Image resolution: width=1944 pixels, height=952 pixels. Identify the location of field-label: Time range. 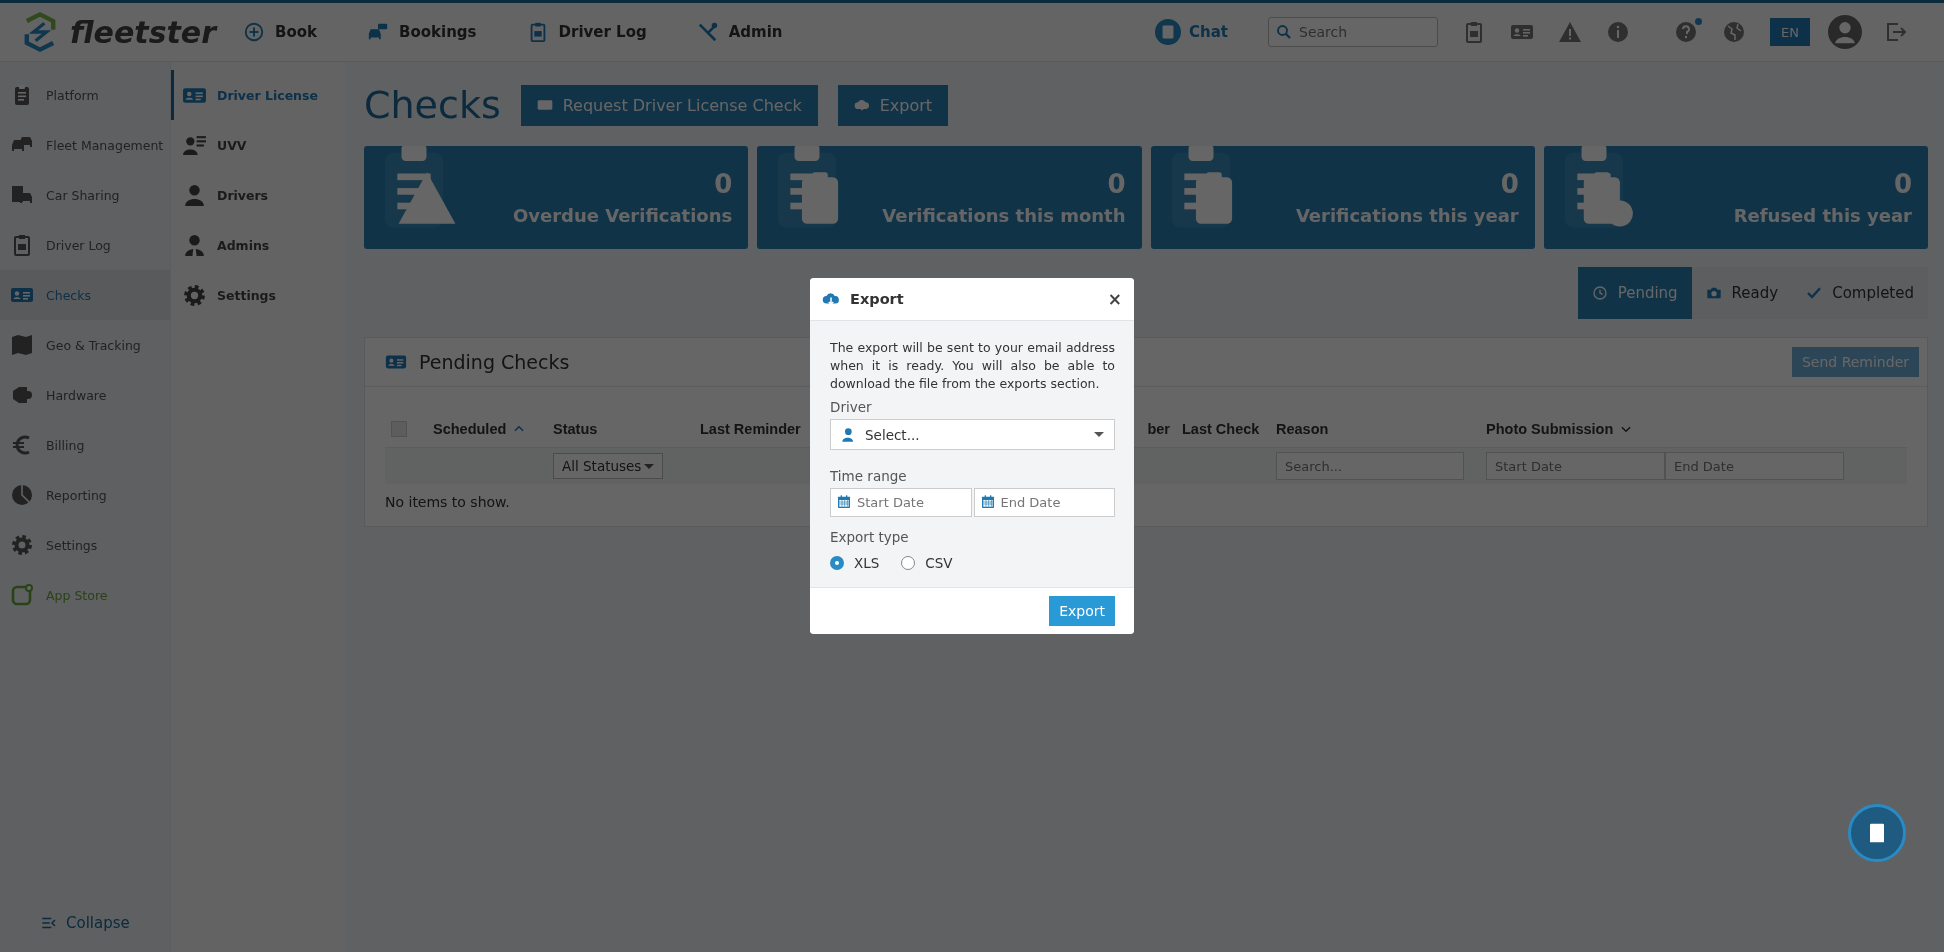
(869, 476).